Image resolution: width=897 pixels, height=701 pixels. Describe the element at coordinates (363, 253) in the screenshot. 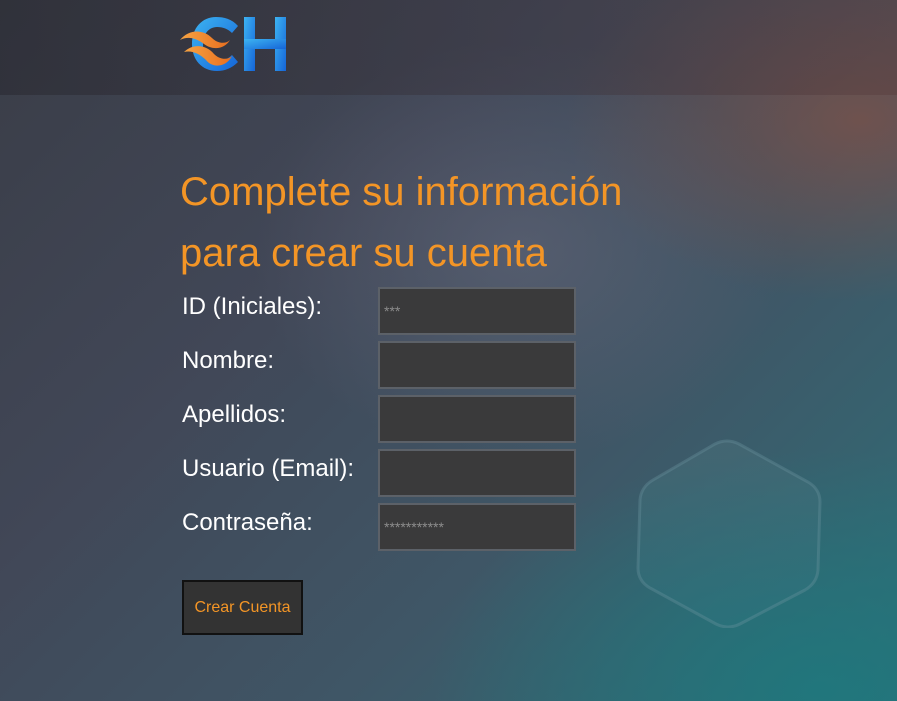

I see `page-title-line-2: para crear su cuenta` at that location.